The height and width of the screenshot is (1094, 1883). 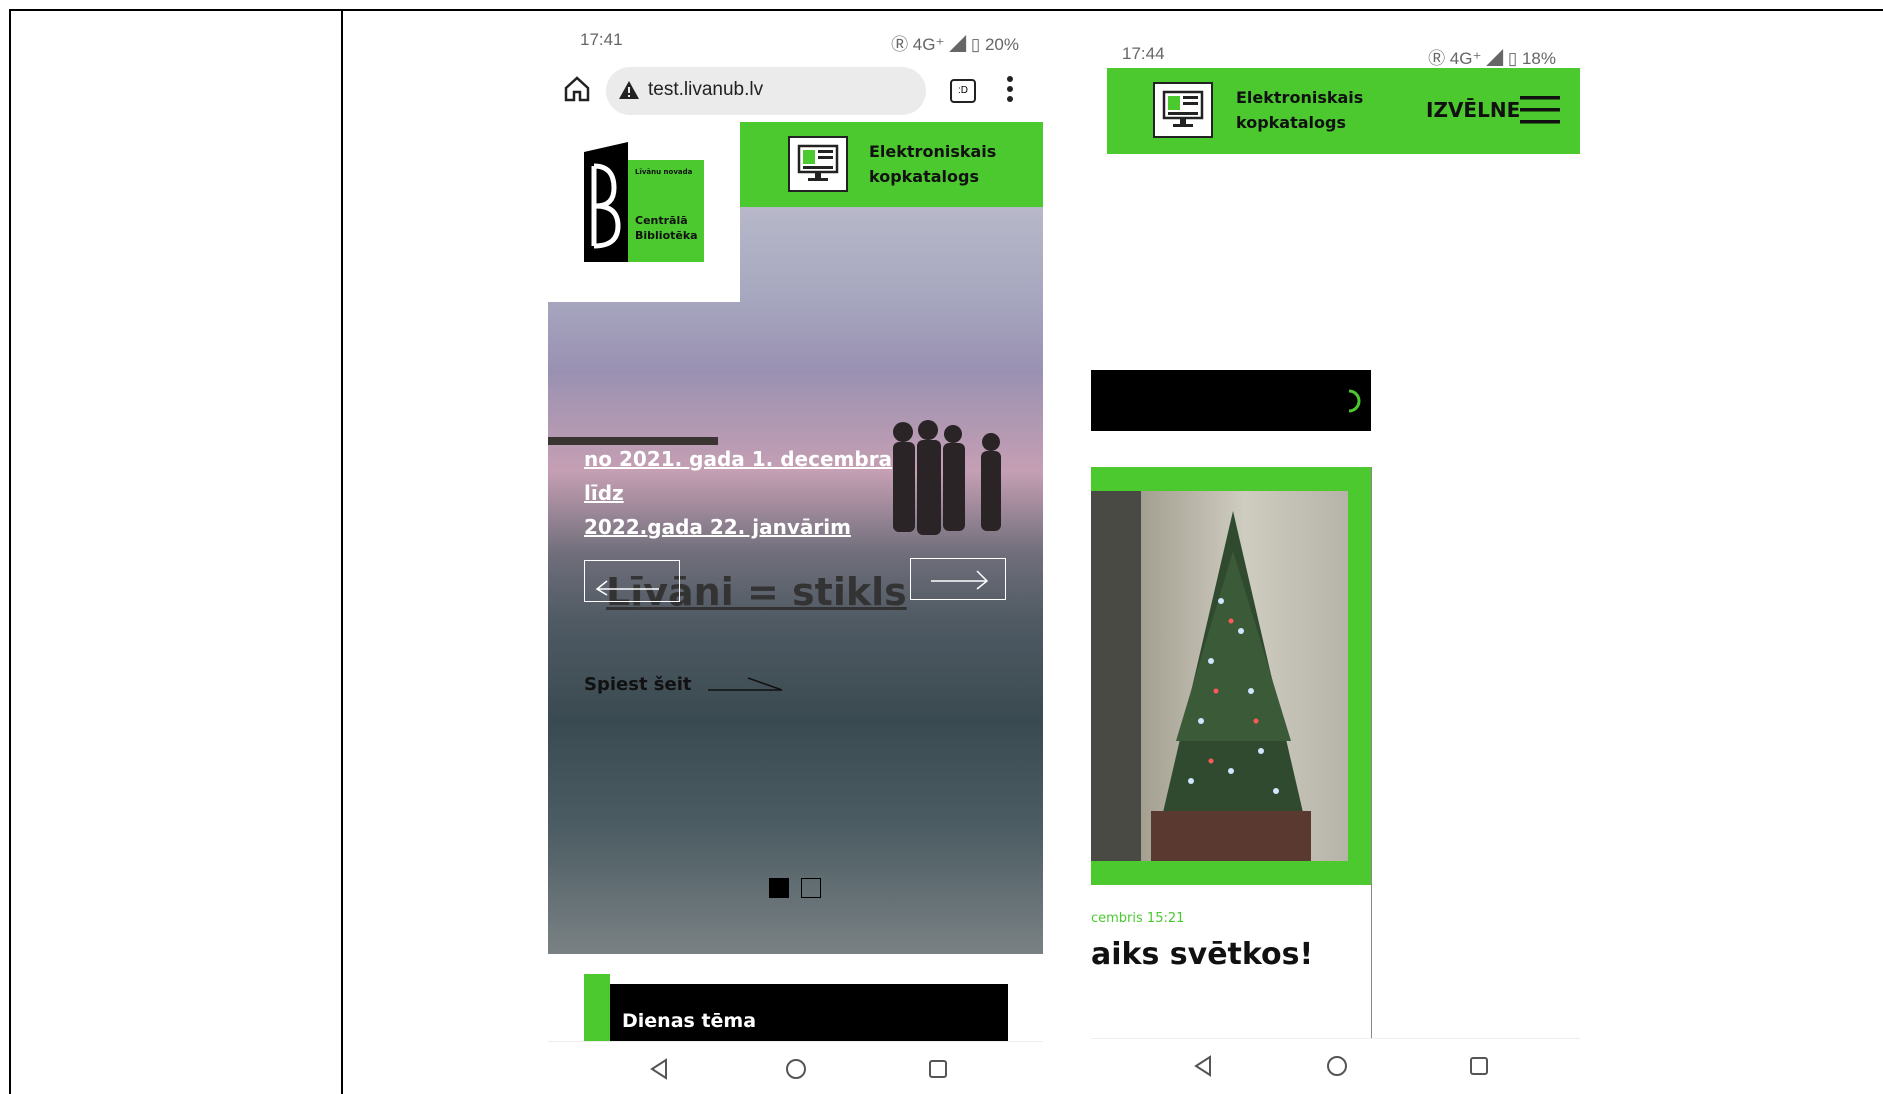 I want to click on address-bar: test.livanub.lv, so click(x=766, y=91).